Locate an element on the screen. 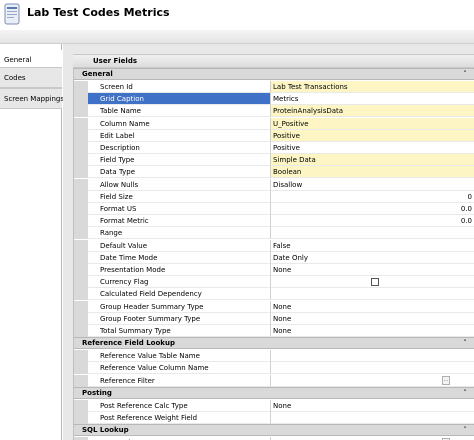  property-row: Group Footer Summary Type None is located at coordinates (274, 318).